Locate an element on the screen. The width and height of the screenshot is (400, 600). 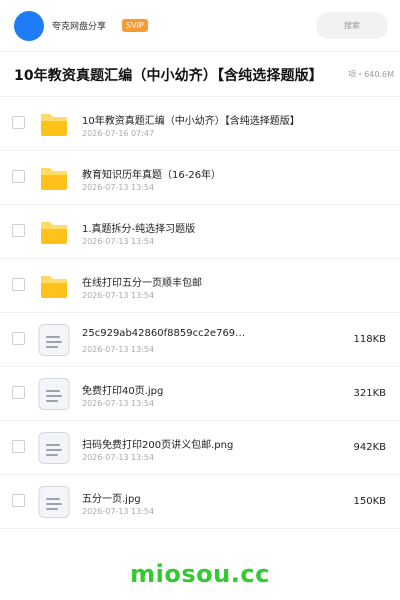
file-name: 扫码免费打印200页讲义包邮.png is located at coordinates (157, 443).